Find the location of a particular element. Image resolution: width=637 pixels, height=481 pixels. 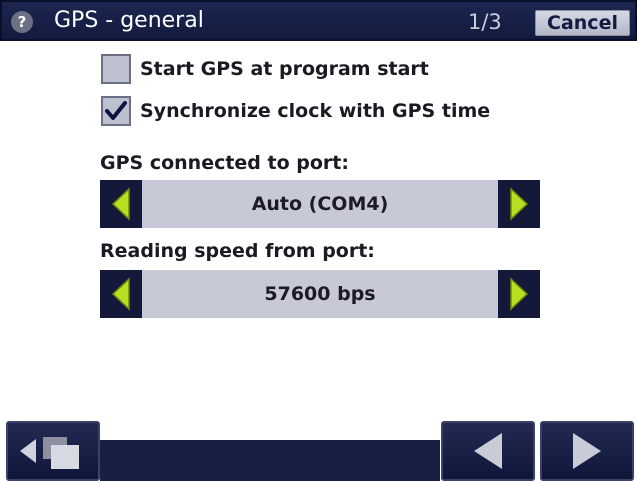

speed-prev-button is located at coordinates (121, 294).